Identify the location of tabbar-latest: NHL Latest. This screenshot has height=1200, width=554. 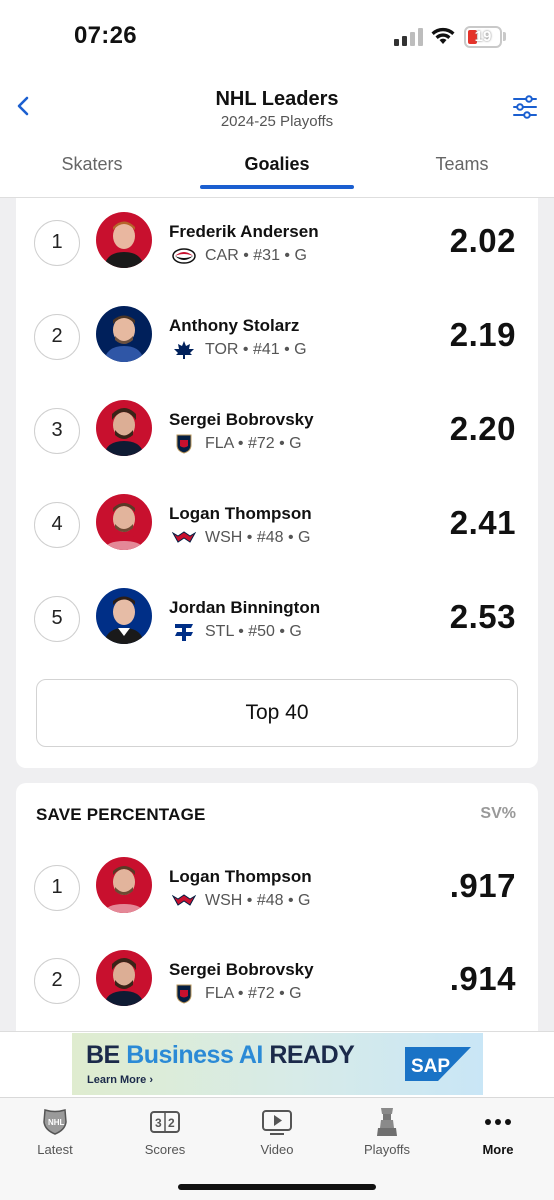
(55, 1132).